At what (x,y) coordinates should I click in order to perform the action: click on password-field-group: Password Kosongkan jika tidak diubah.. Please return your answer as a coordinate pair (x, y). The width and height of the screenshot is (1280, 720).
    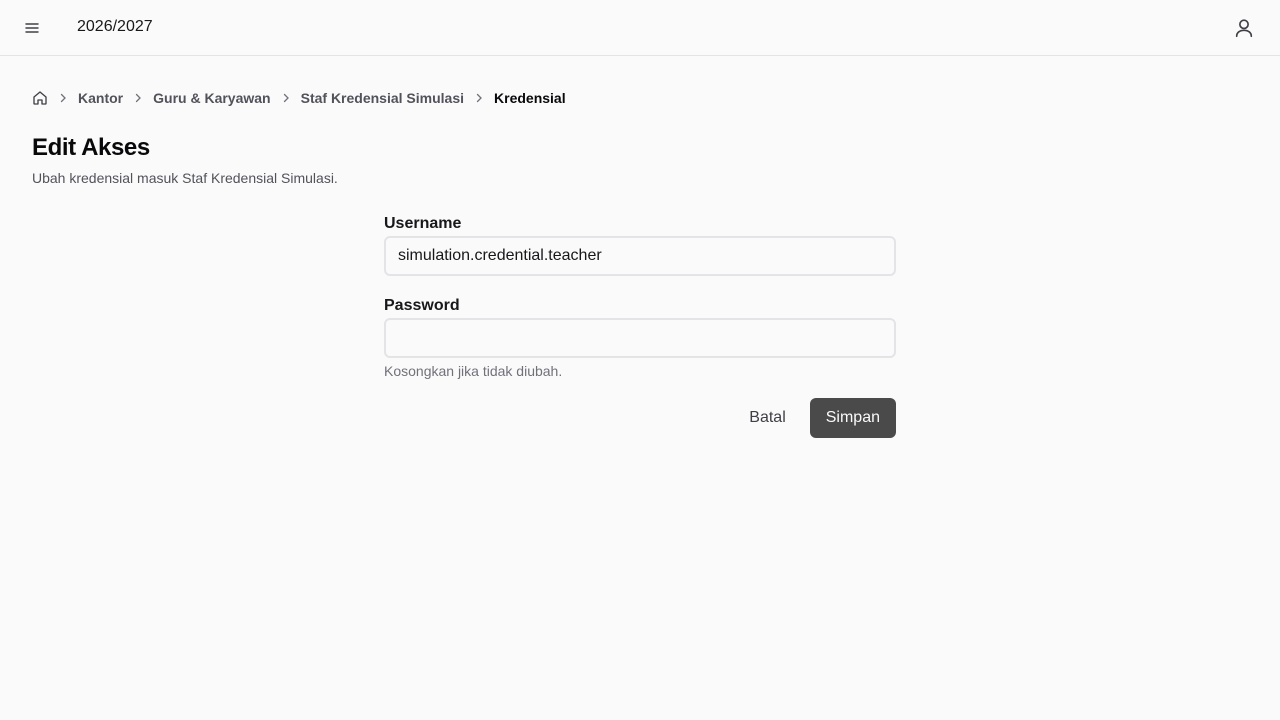
    Looking at the image, I should click on (640, 337).